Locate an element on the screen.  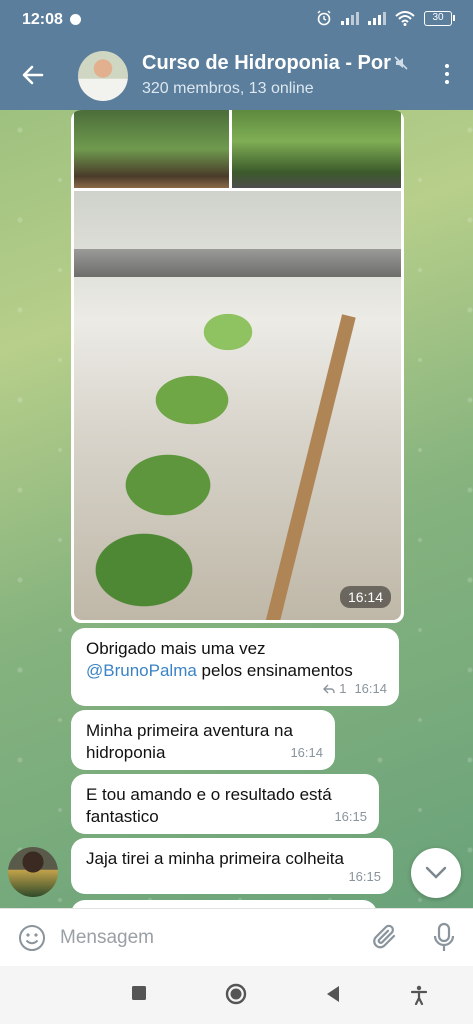
battery-level: 30 is located at coordinates (438, 18).